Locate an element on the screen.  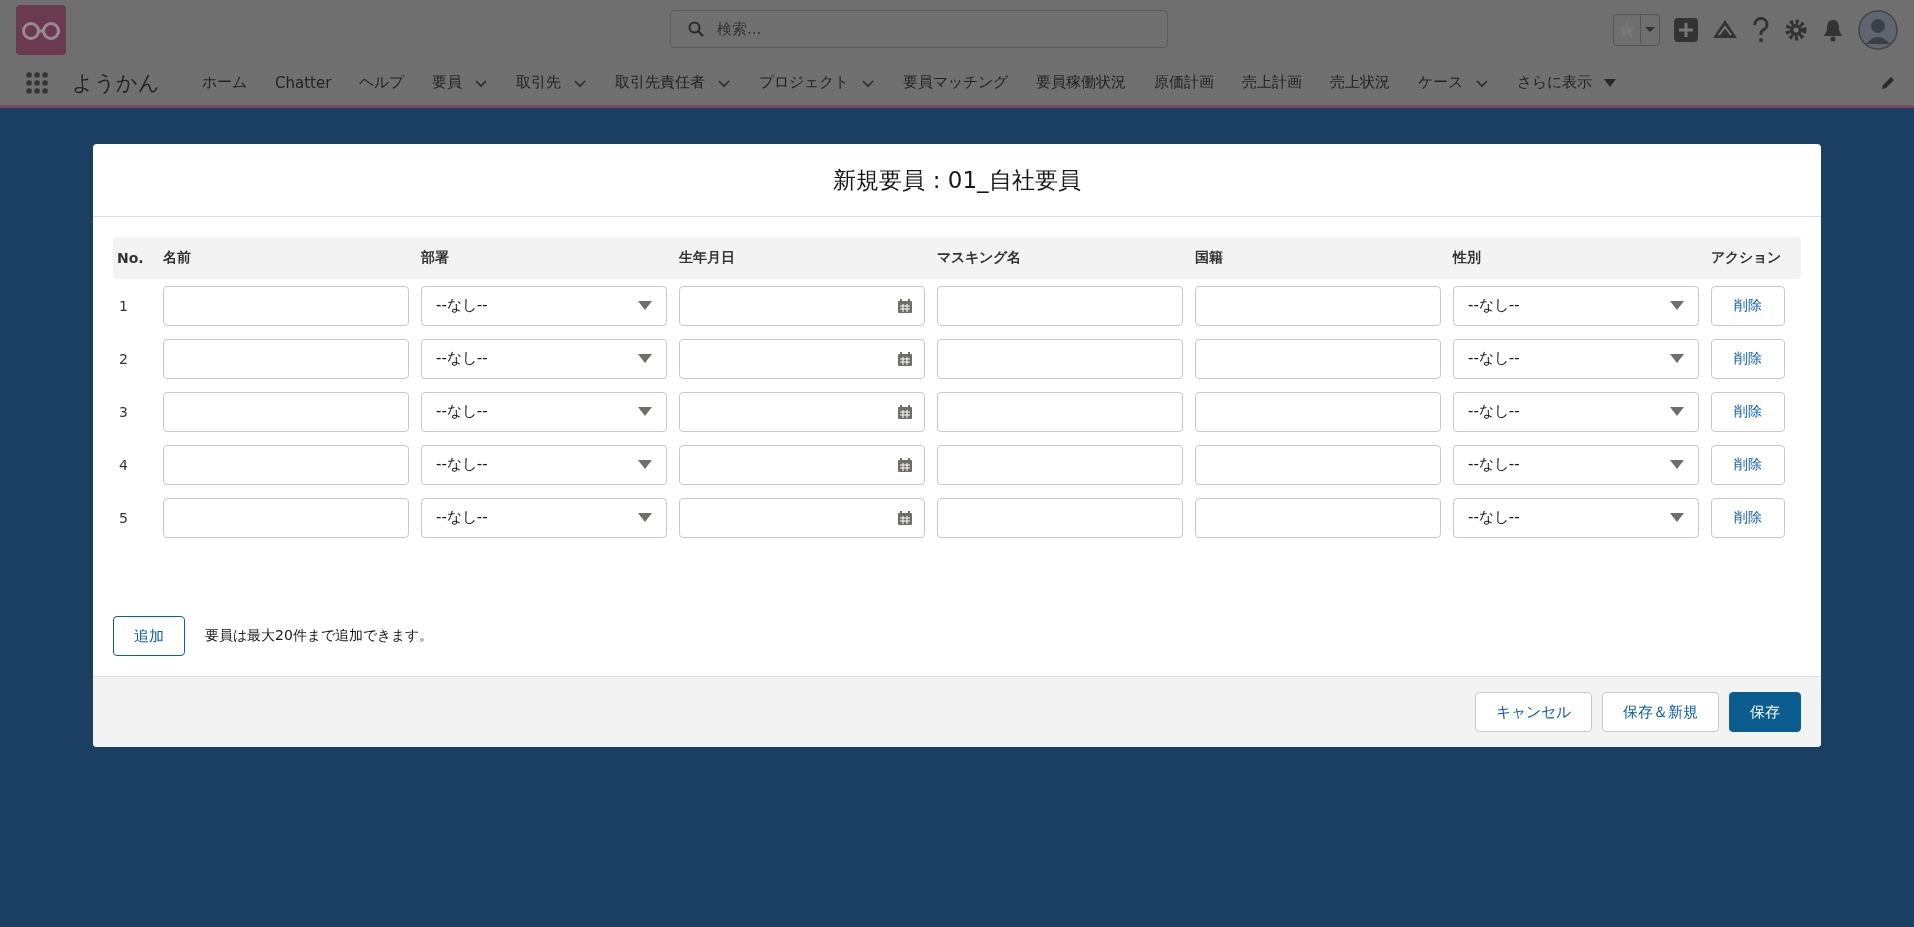
column-header: 性別 is located at coordinates (1467, 258).